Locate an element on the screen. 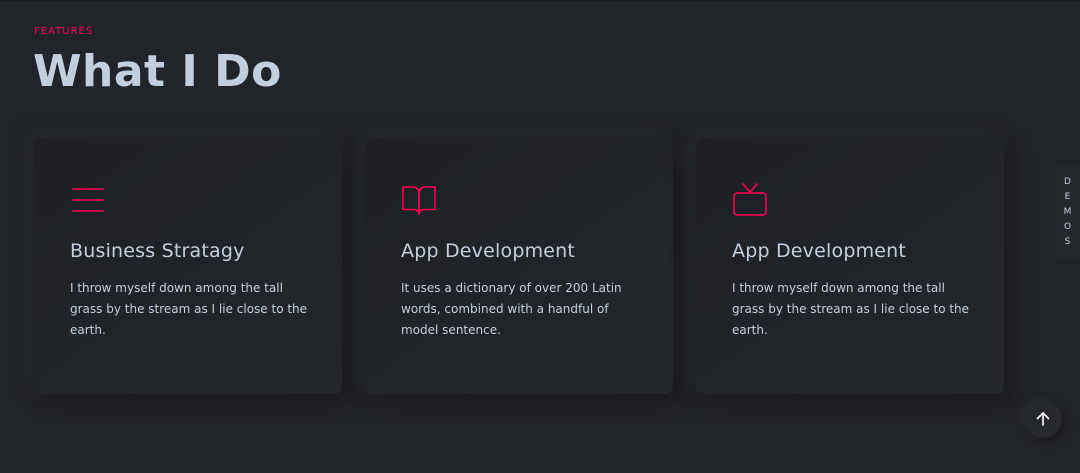 The width and height of the screenshot is (1080, 473). demos-letter: M is located at coordinates (1068, 211).